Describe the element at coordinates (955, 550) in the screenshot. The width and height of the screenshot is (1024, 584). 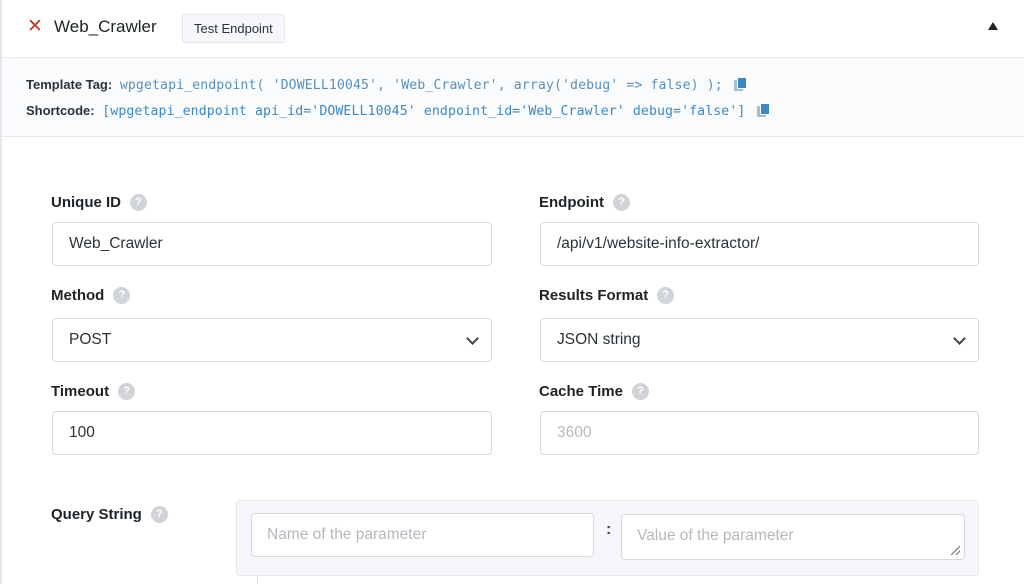
I see `resize-handle-icon` at that location.